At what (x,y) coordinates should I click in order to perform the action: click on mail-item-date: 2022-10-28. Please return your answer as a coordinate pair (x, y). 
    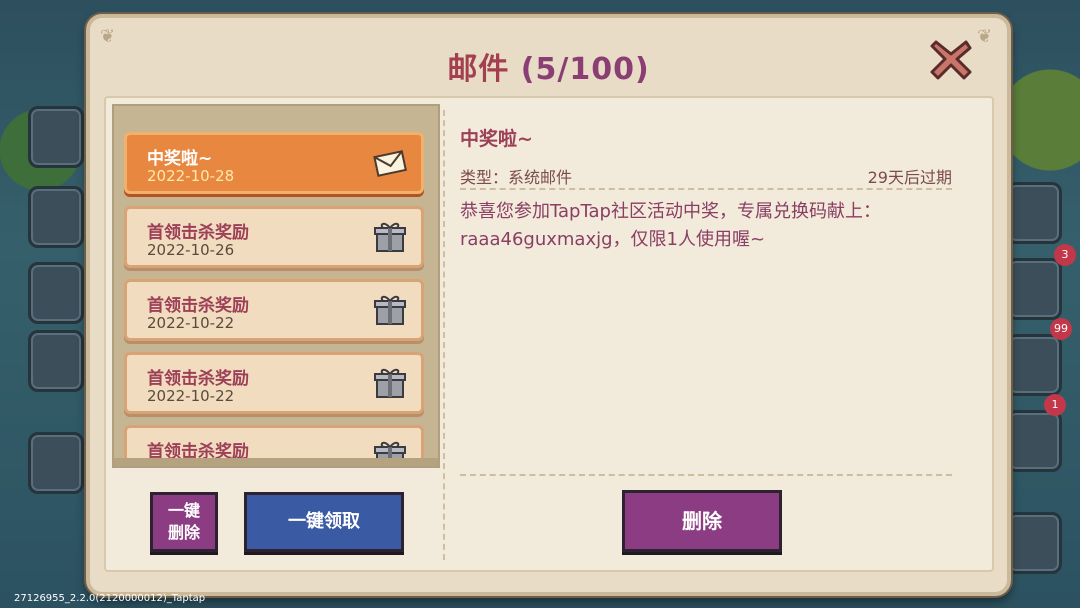
    Looking at the image, I should click on (191, 176).